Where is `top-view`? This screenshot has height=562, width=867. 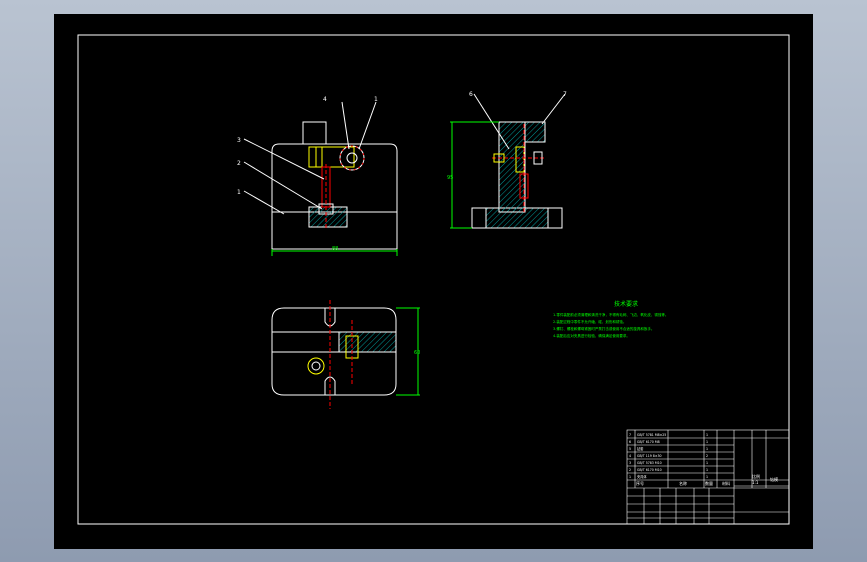
top-view is located at coordinates (345, 354).